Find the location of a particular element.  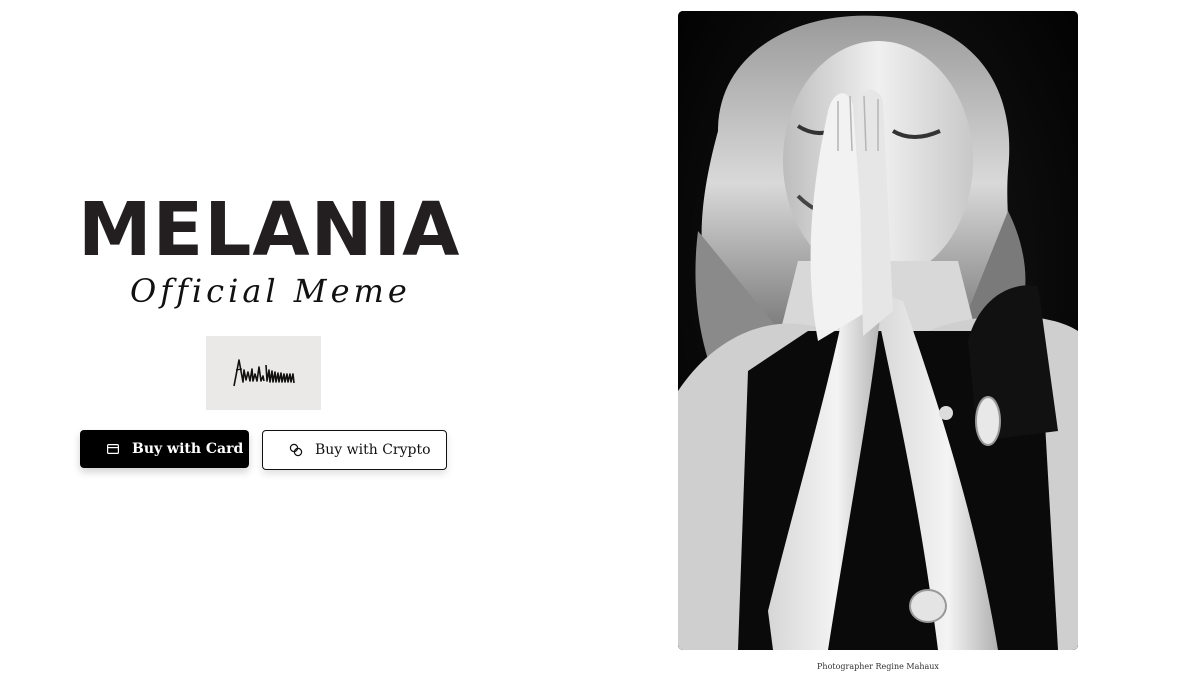

buy-with-card-label: Buy with Card is located at coordinates (188, 449).